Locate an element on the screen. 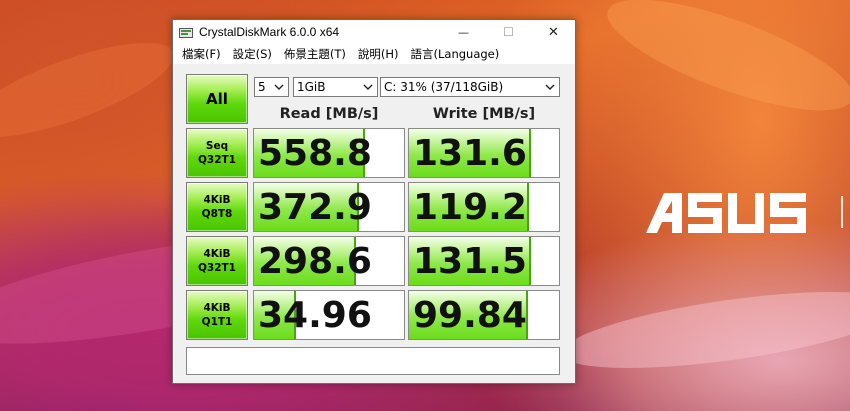 The image size is (850, 411). test-button-4kib-q8t8: 4KiB Q8T8 is located at coordinates (217, 207).